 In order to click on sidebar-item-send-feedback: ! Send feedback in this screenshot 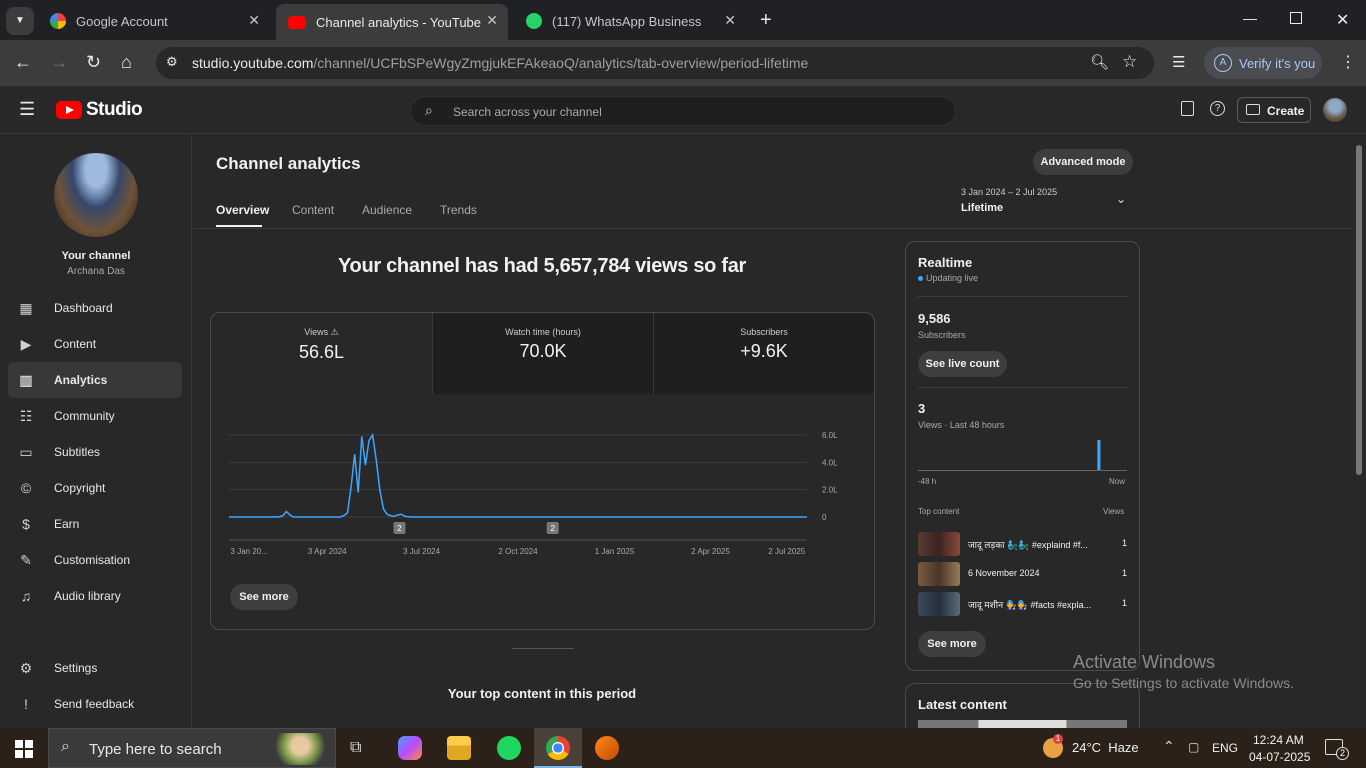, I will do `click(95, 704)`.